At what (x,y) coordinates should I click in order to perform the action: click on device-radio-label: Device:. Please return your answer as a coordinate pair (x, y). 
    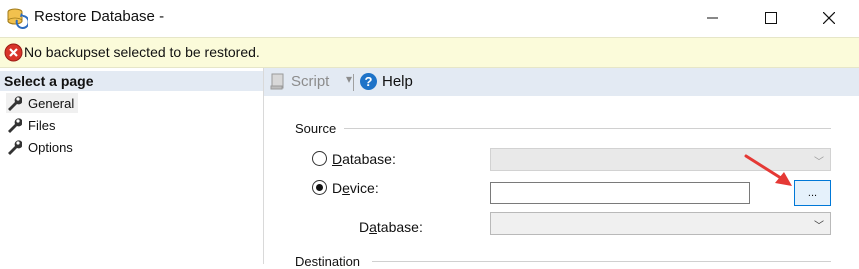
    Looking at the image, I should click on (355, 188).